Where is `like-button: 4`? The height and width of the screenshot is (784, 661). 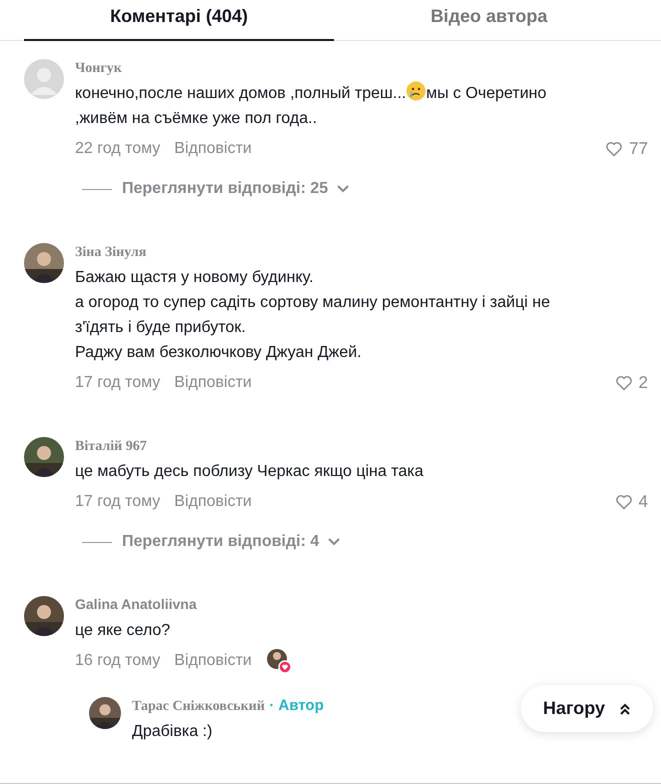
like-button: 4 is located at coordinates (631, 502).